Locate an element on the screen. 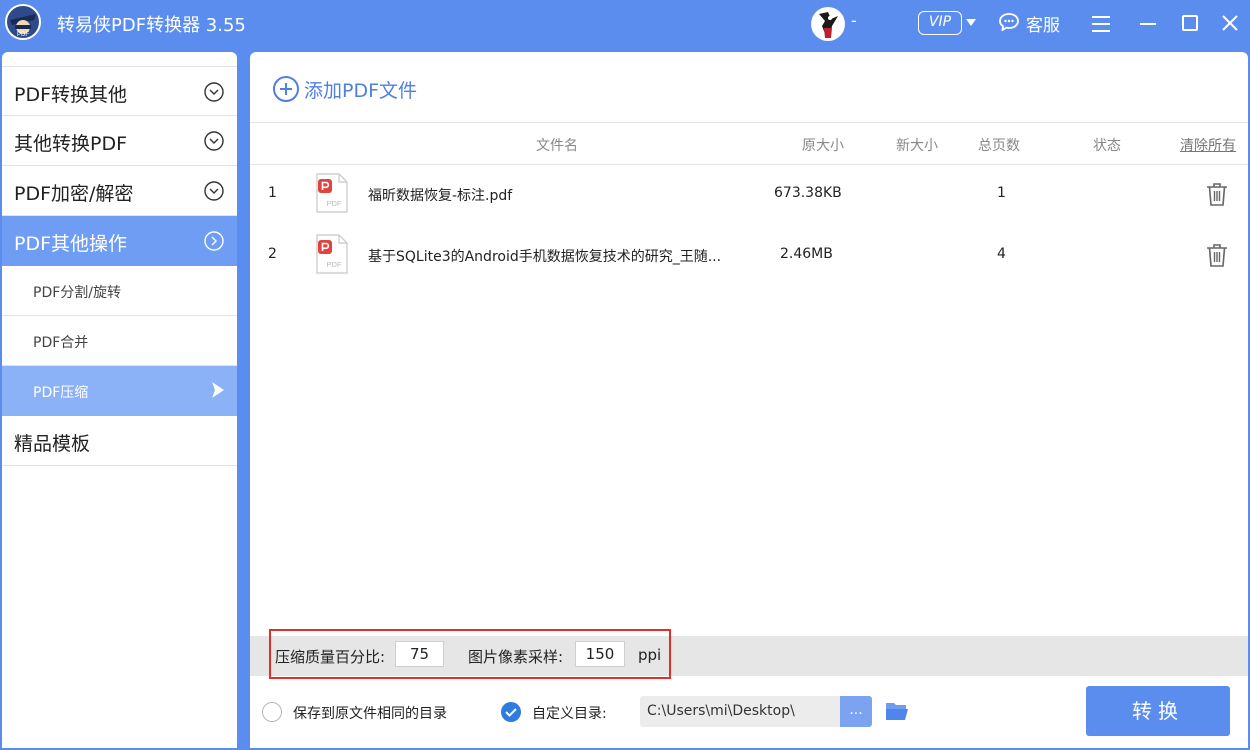 Image resolution: width=1250 pixels, height=750 pixels. sidebar-subitem-compress: PDF压缩 is located at coordinates (119, 391).